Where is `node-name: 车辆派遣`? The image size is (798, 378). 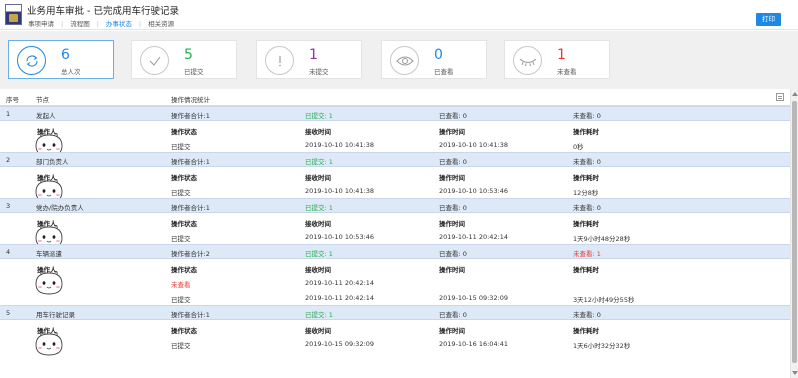 node-name: 车辆派遣 is located at coordinates (49, 254).